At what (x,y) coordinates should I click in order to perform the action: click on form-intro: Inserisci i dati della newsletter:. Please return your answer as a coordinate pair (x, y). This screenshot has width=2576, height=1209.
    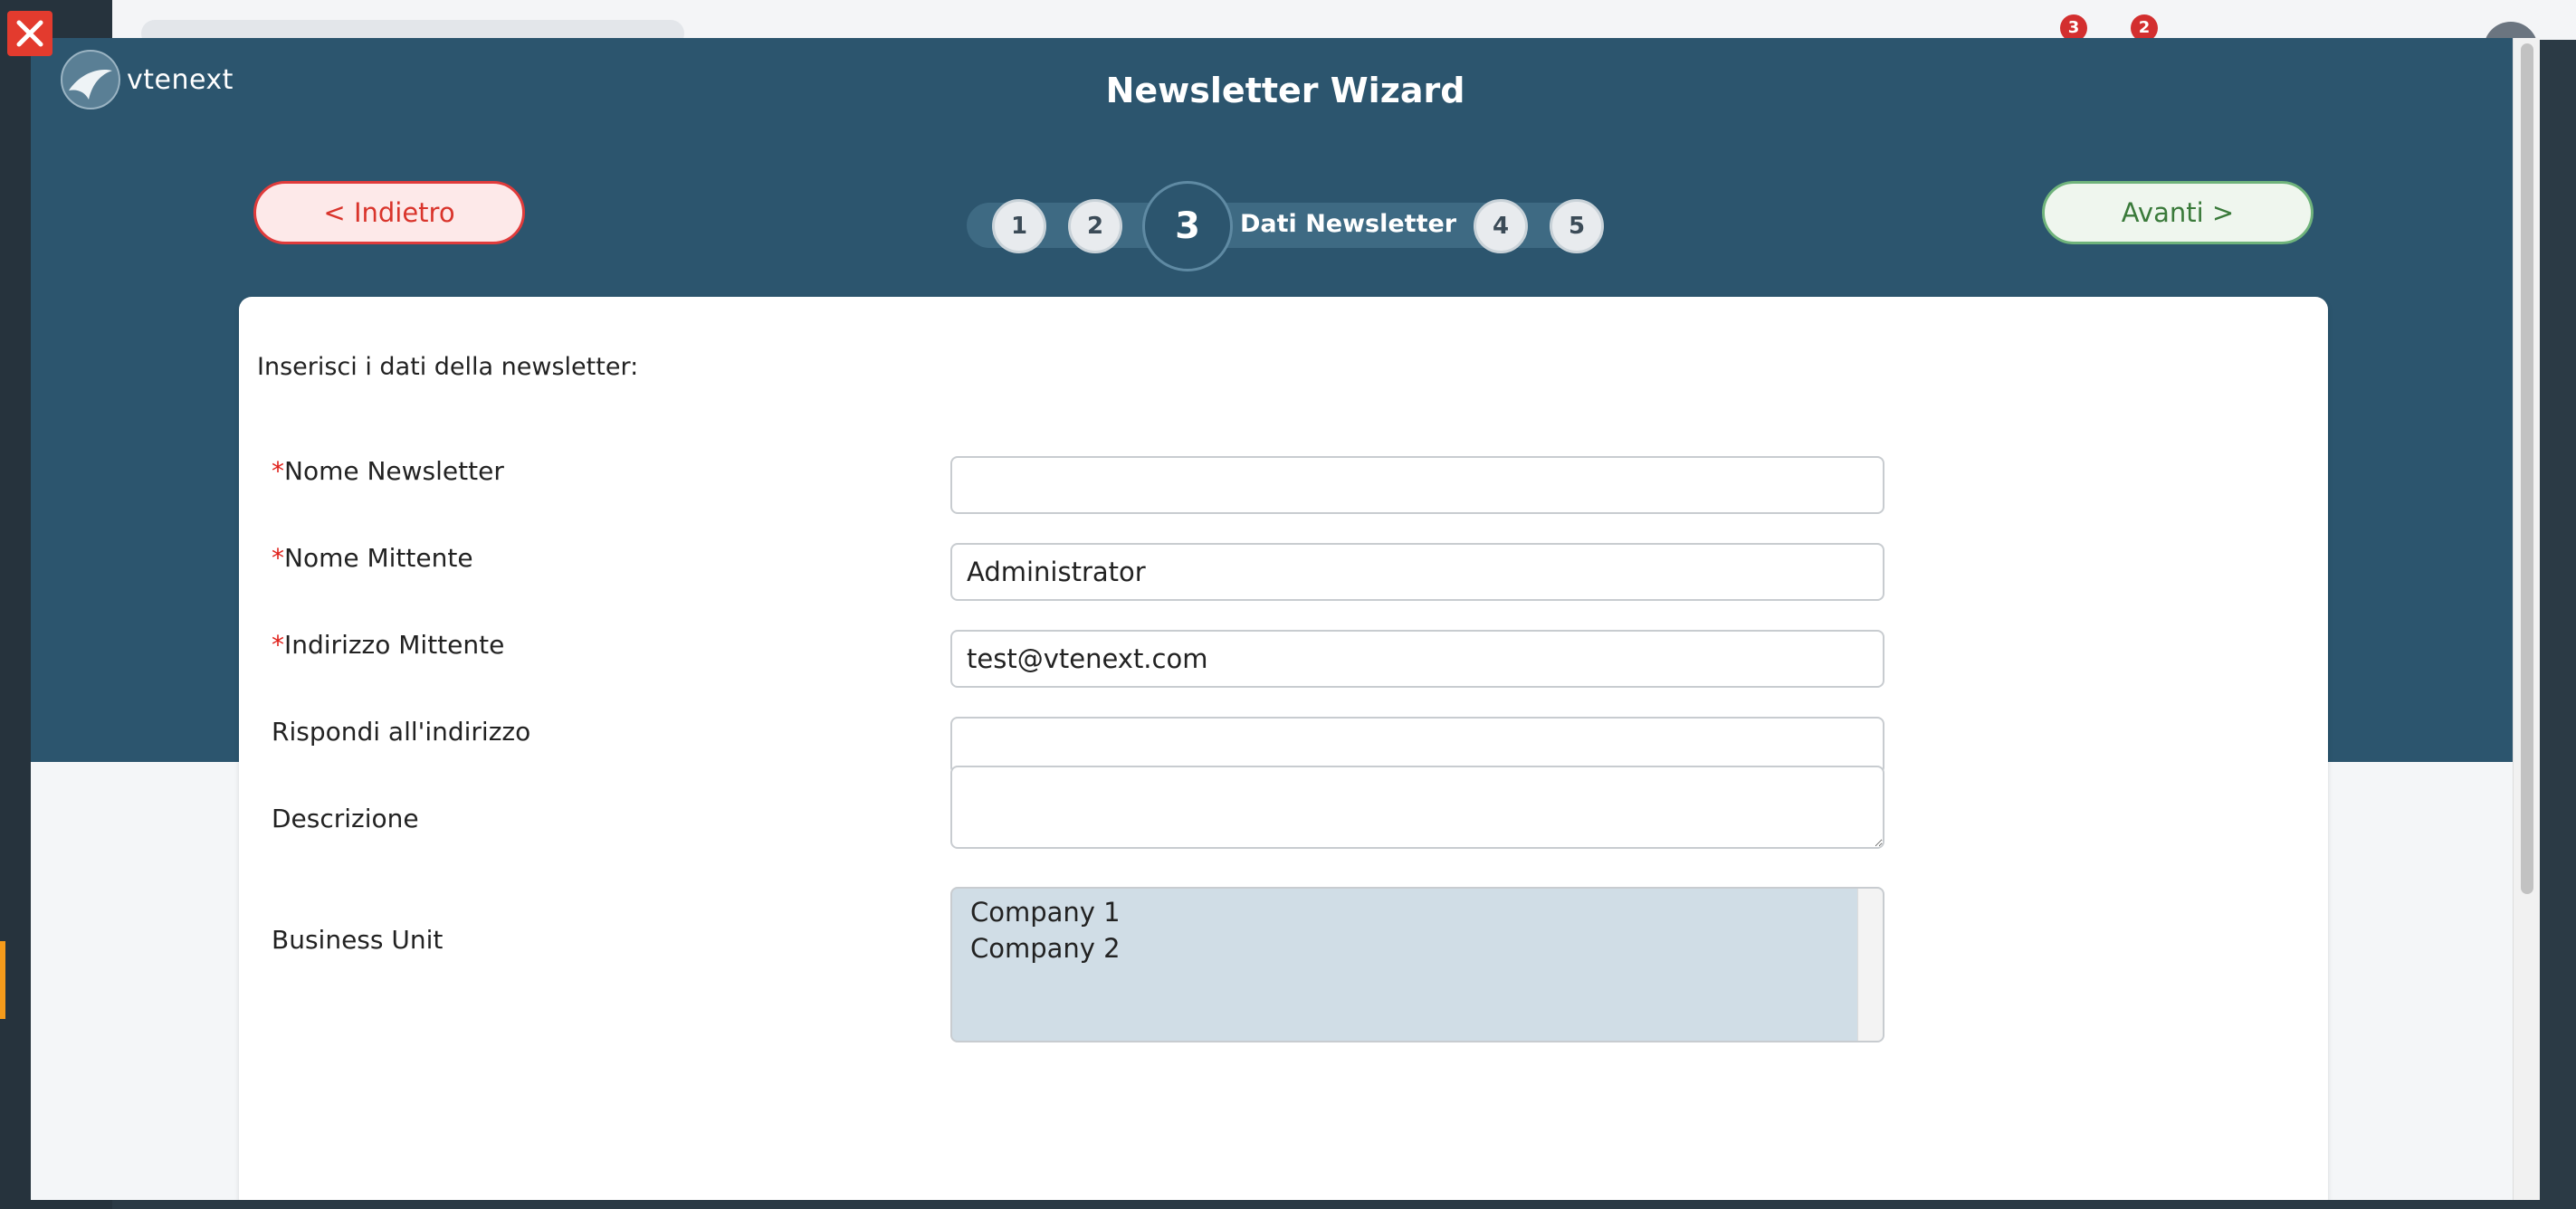
    Looking at the image, I should click on (448, 367).